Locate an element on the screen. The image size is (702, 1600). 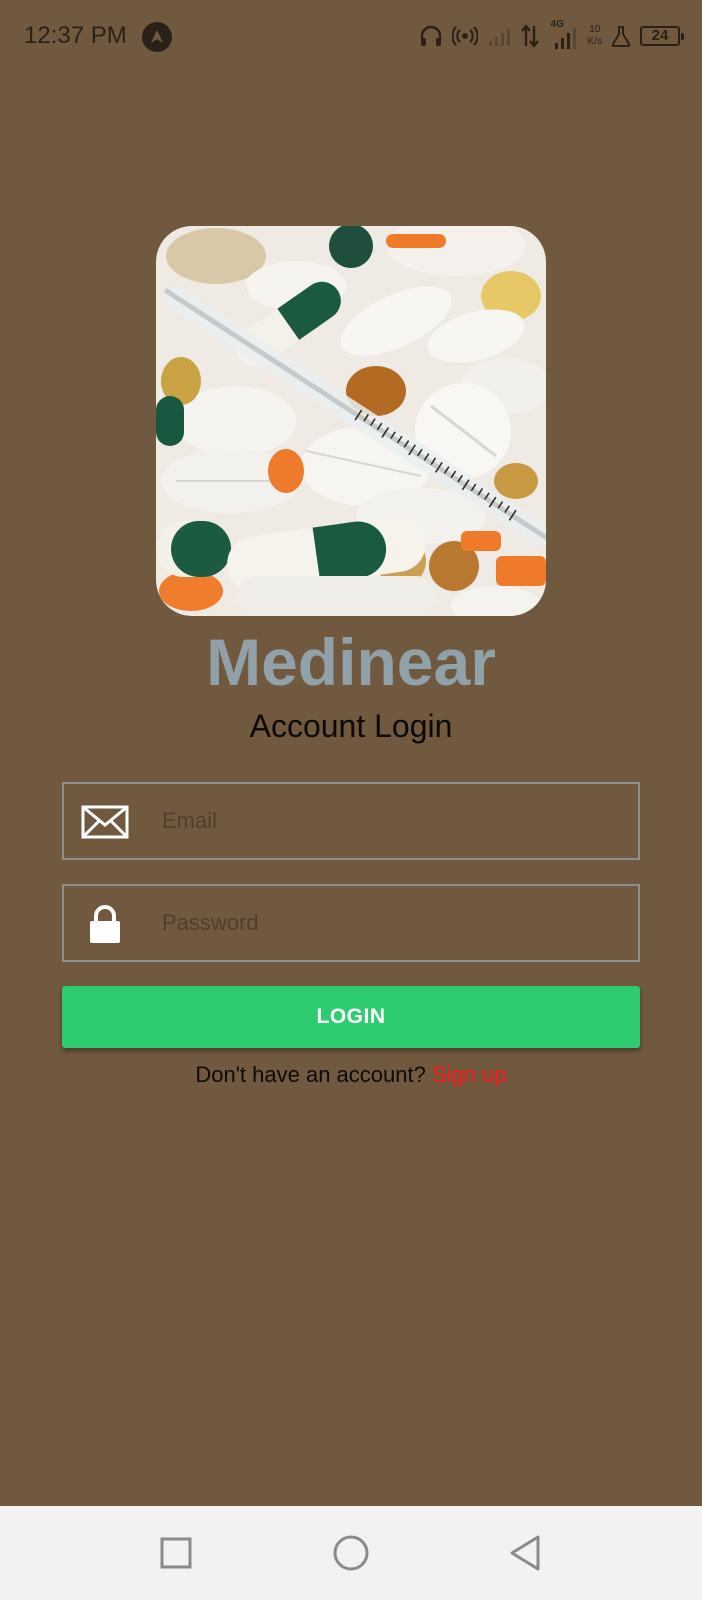
headphones-icon is located at coordinates (431, 36).